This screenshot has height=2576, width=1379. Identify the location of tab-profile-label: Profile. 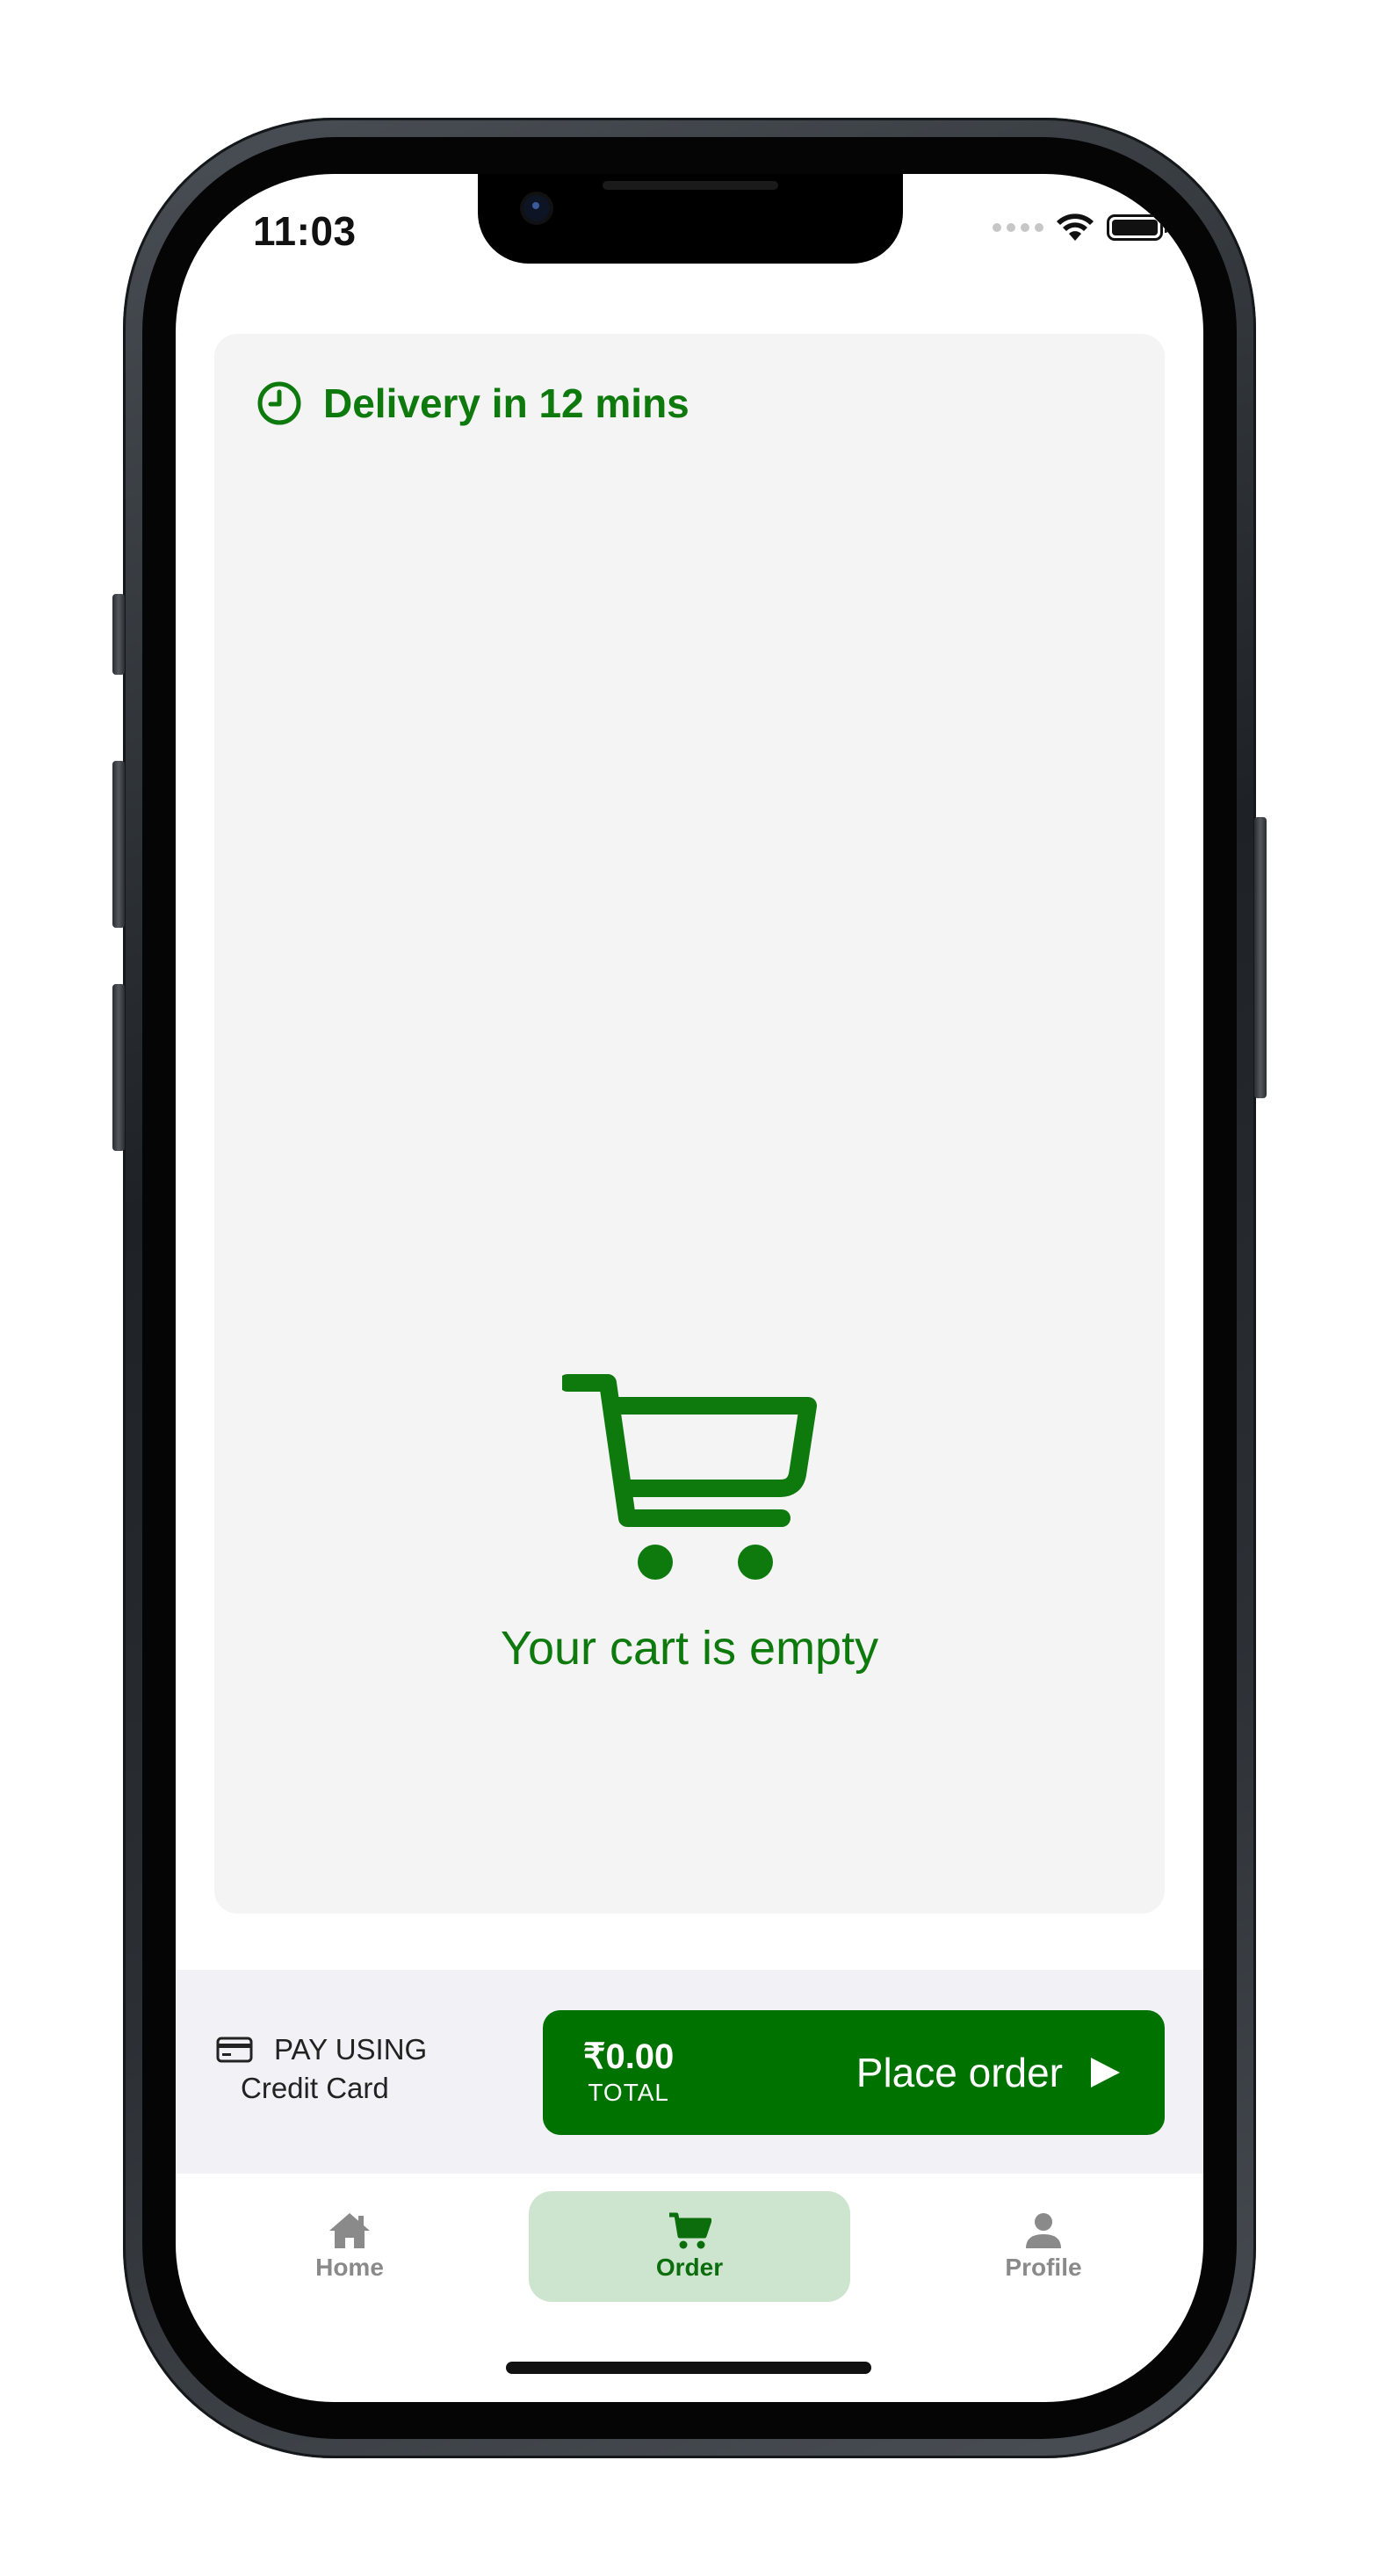
(1043, 2267).